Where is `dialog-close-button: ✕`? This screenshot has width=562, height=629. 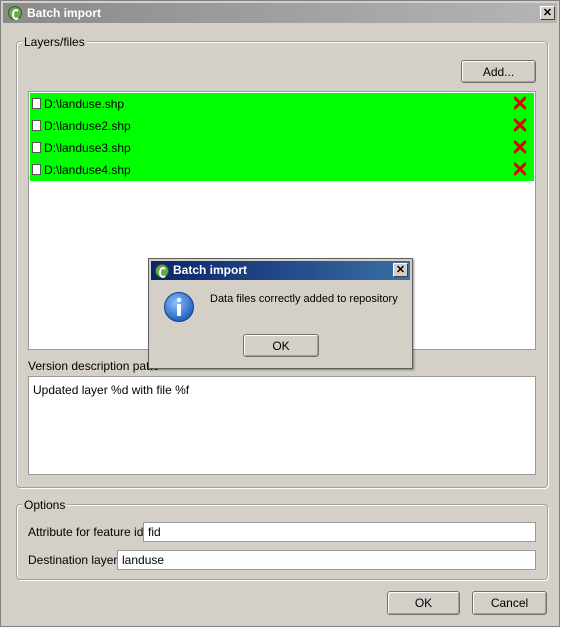
dialog-close-button: ✕ is located at coordinates (400, 270).